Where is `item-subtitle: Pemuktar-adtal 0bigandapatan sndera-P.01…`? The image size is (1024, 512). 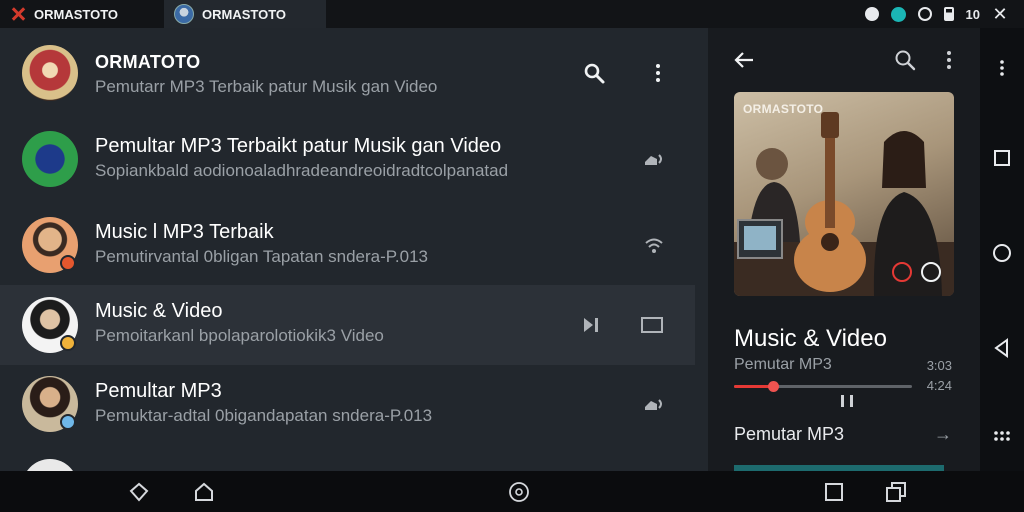 item-subtitle: Pemuktar-adtal 0bigandapatan sndera-P.01… is located at coordinates (264, 415).